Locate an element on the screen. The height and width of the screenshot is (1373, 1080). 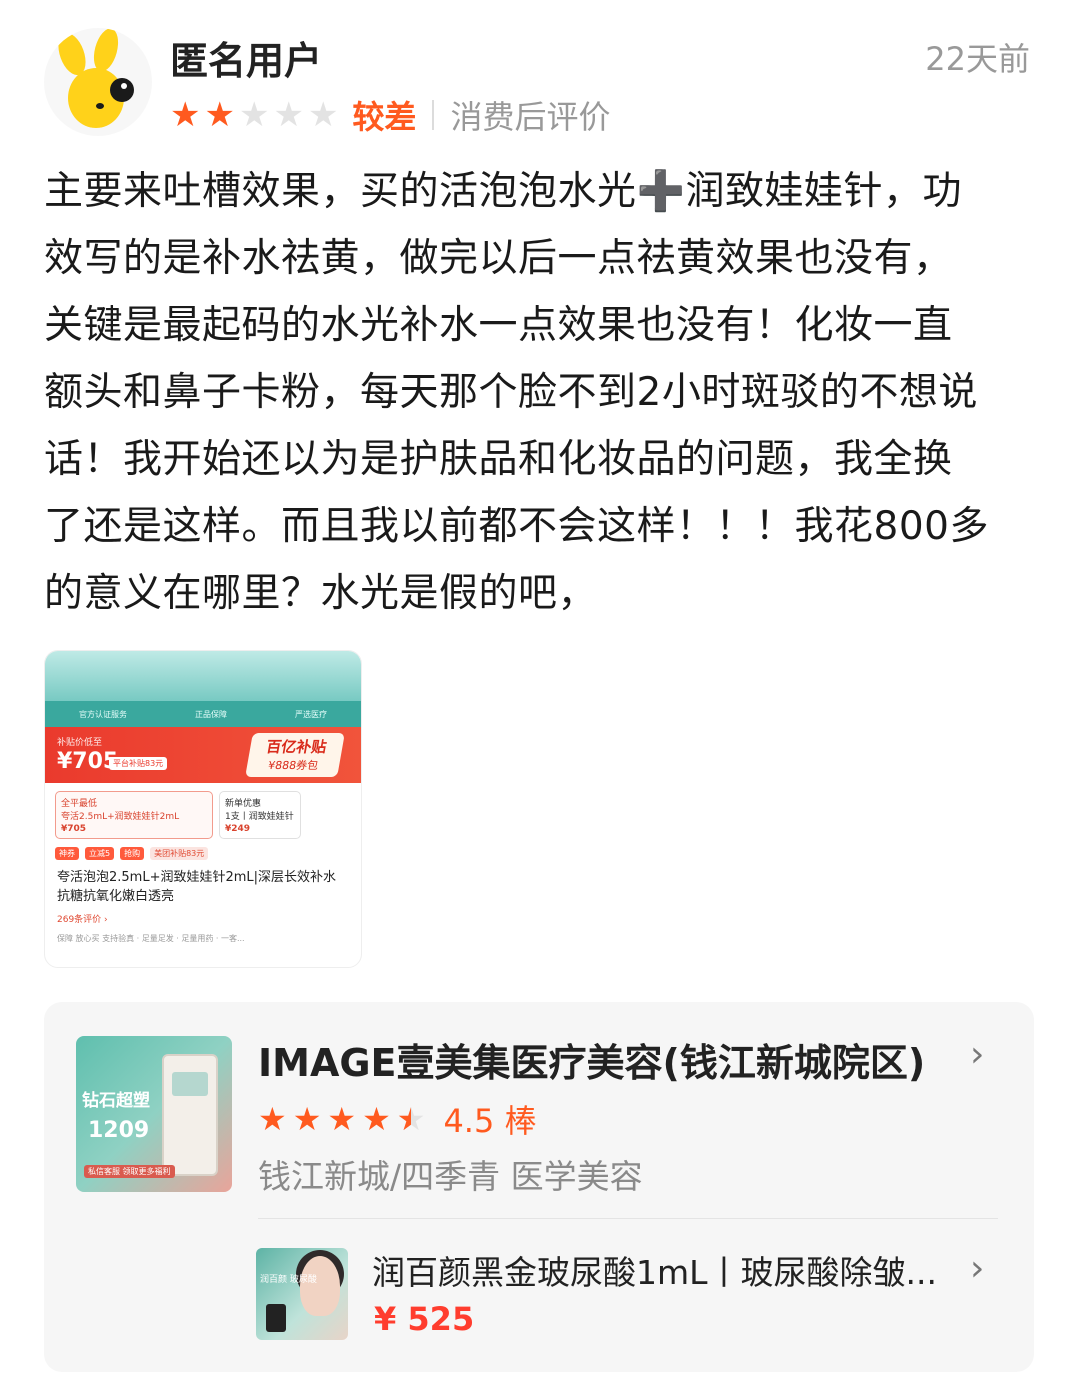
divider is located at coordinates (433, 115).